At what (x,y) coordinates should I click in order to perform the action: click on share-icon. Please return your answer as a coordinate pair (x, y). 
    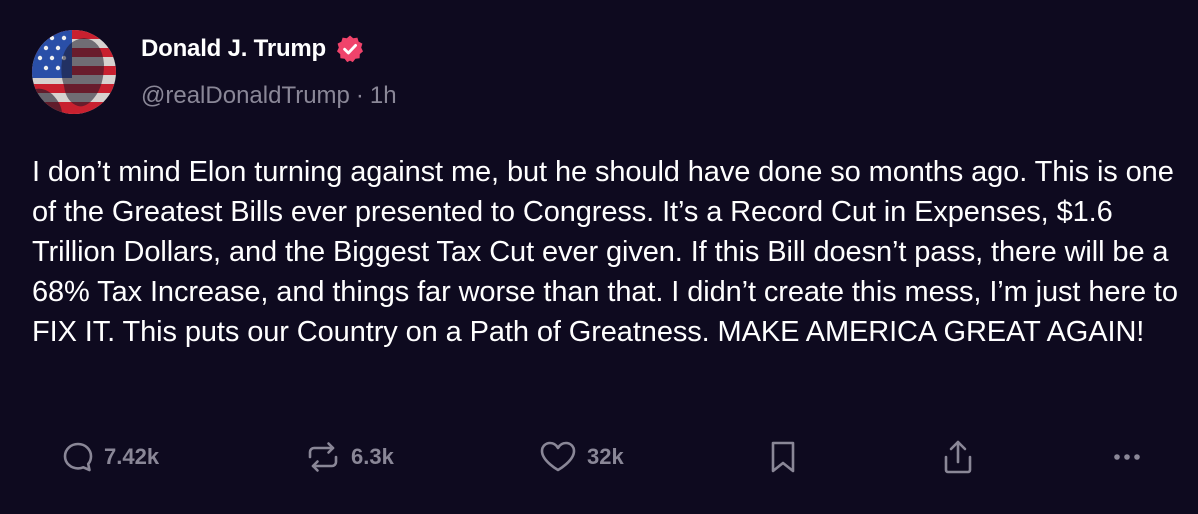
    Looking at the image, I should click on (958, 457).